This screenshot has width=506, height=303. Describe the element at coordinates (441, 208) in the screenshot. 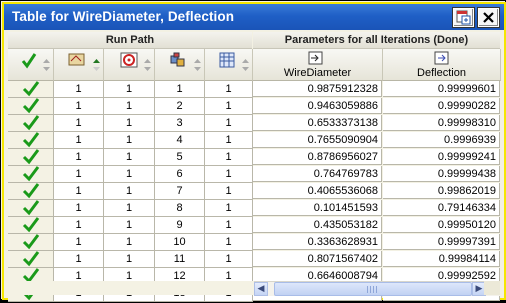

I see `deflection-cell: 0.79146334` at that location.